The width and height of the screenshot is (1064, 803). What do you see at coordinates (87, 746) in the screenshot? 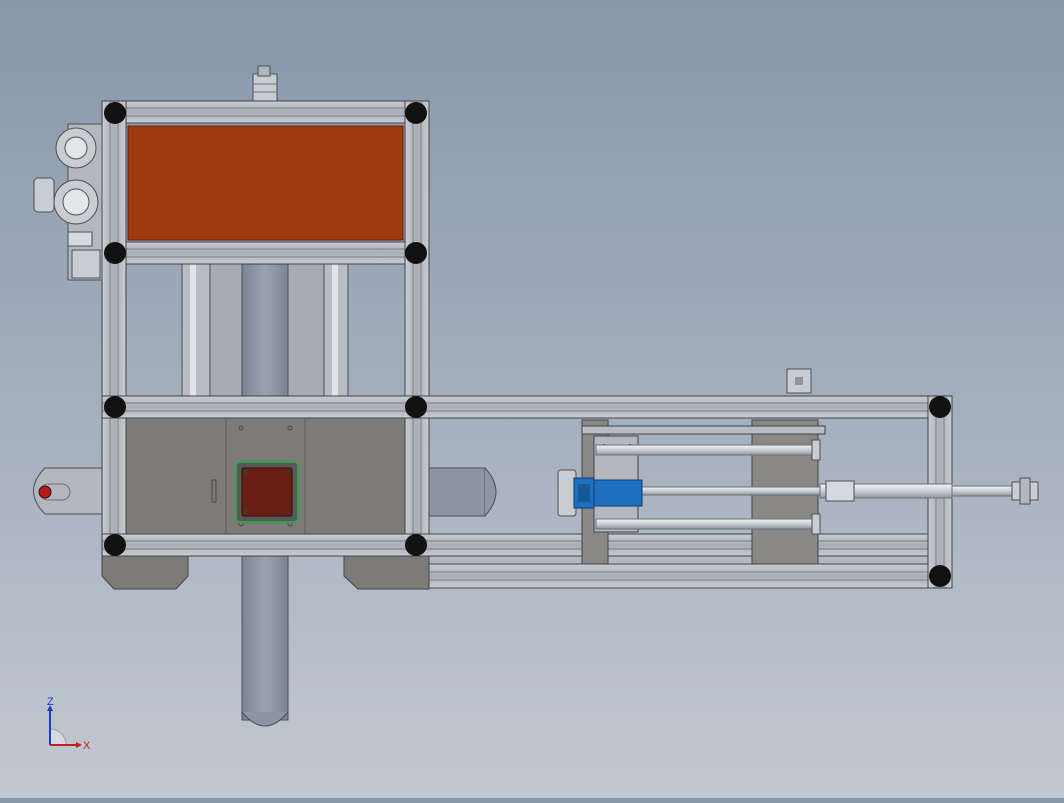
I see `x-axis-label: X` at bounding box center [87, 746].